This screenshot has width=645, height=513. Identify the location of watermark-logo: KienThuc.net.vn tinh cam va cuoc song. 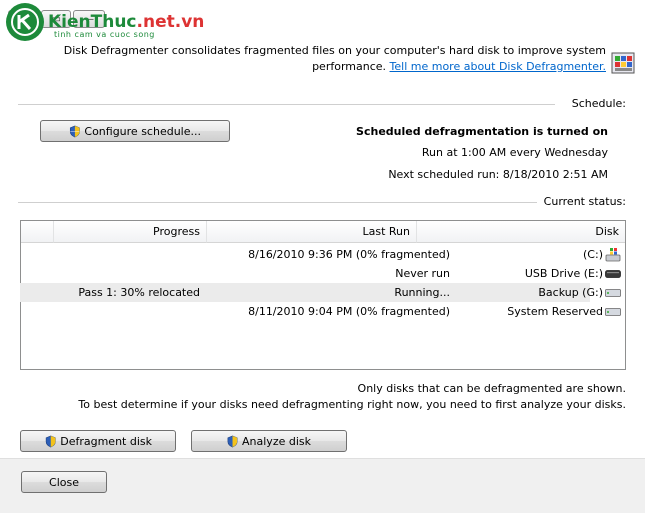
(119, 22).